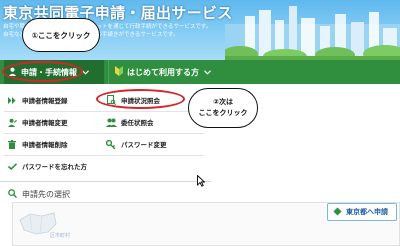 The width and height of the screenshot is (400, 246). What do you see at coordinates (140, 99) in the screenshot?
I see `highlight-status-inquiry` at bounding box center [140, 99].